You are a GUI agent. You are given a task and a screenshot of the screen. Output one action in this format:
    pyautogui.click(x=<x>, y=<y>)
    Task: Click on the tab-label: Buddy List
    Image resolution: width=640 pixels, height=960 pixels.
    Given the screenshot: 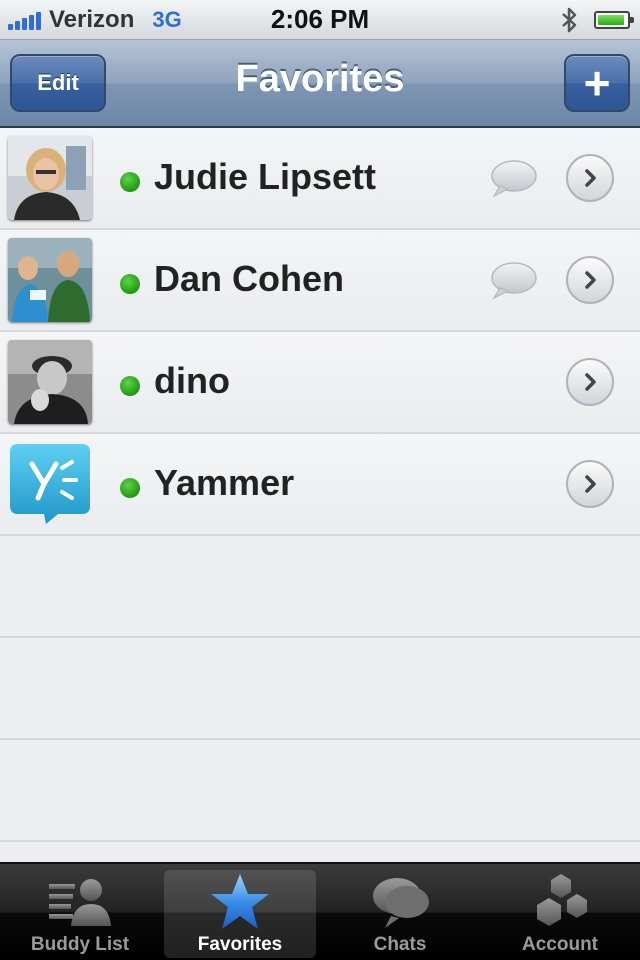 What is the action you would take?
    pyautogui.click(x=80, y=944)
    